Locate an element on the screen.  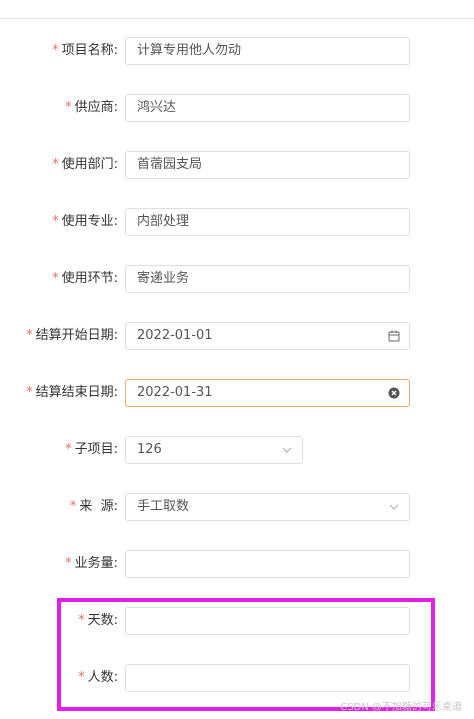
form-row-specialty: * 使用专业: 内部处理 is located at coordinates (237, 222).